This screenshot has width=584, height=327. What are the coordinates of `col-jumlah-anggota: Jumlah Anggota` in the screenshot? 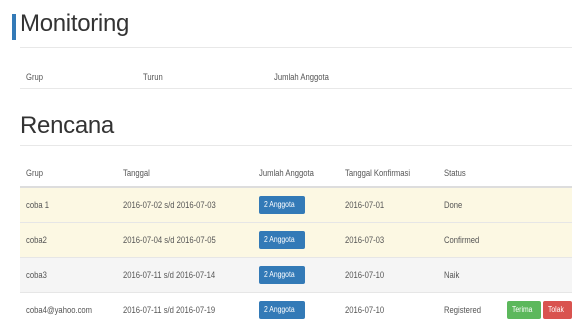 It's located at (295, 174).